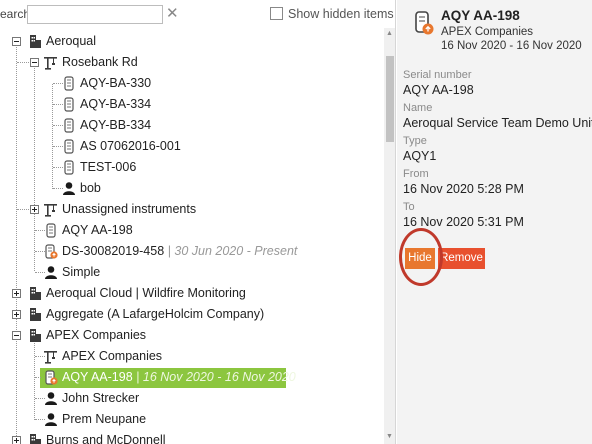 This screenshot has height=444, width=592. Describe the element at coordinates (389, 33) in the screenshot. I see `scroll-up-icon: ▲` at that location.